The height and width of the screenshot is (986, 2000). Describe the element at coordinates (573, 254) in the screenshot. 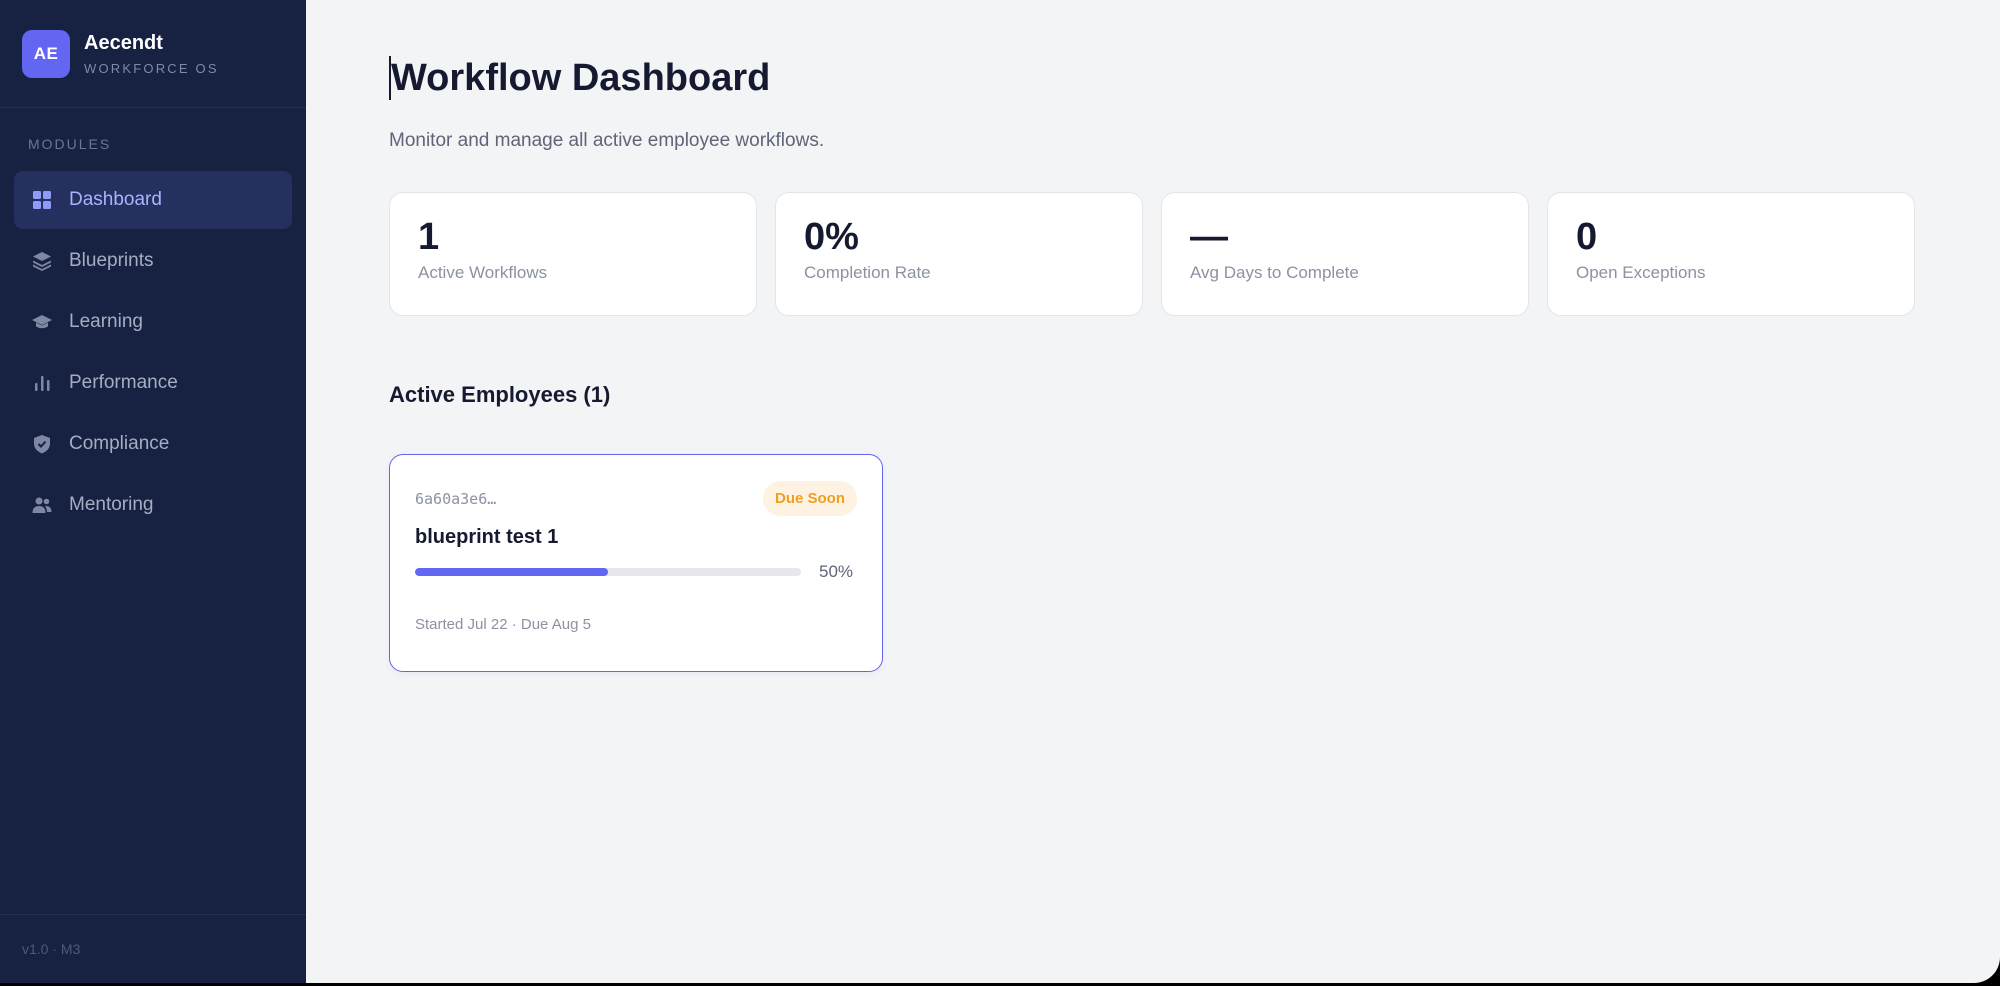

I see `stat-card-active-workflows: 1 Active Workflows` at that location.